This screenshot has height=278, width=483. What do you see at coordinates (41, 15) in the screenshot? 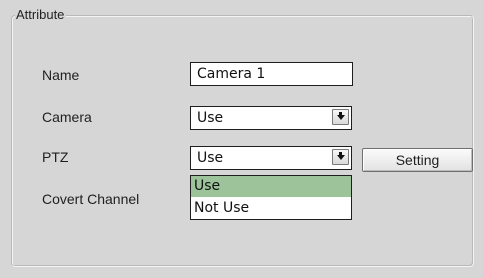
I see `group-title: Attribute` at bounding box center [41, 15].